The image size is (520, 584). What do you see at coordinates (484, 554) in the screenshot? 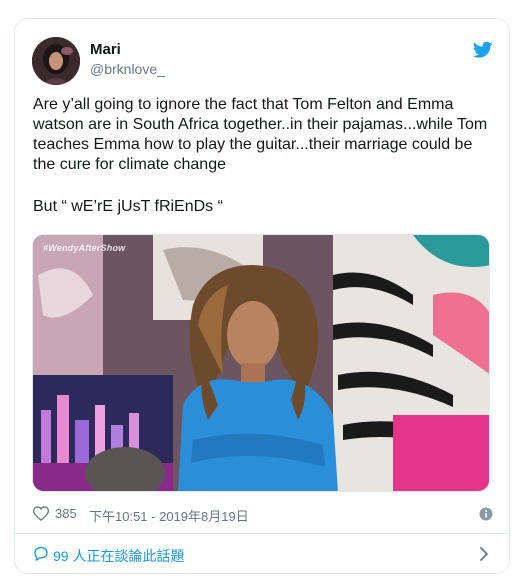
I see `chevron-right-icon` at bounding box center [484, 554].